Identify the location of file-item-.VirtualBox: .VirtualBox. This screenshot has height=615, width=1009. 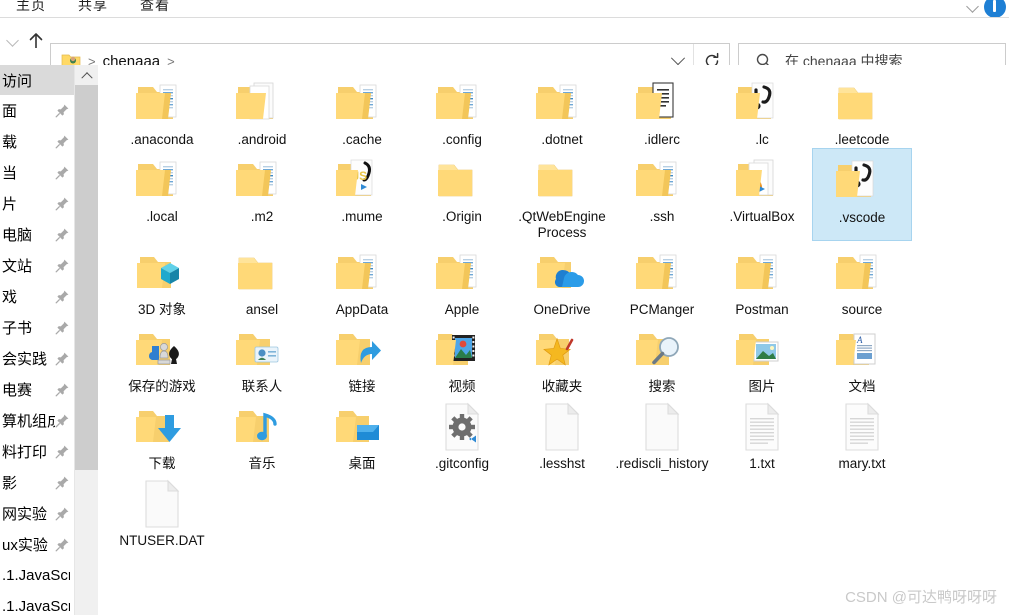
(762, 194).